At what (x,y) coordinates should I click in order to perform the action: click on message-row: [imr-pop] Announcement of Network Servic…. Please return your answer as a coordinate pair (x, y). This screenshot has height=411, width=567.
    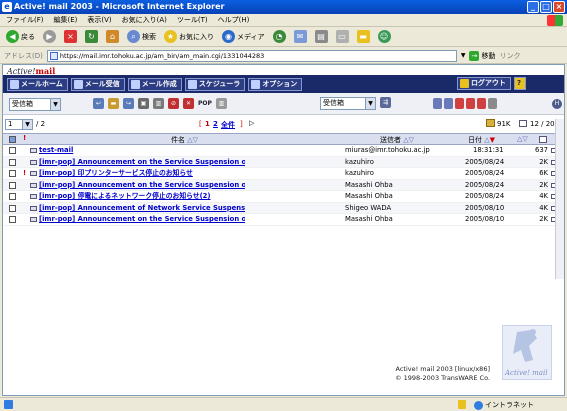
    Looking at the image, I should click on (280, 208).